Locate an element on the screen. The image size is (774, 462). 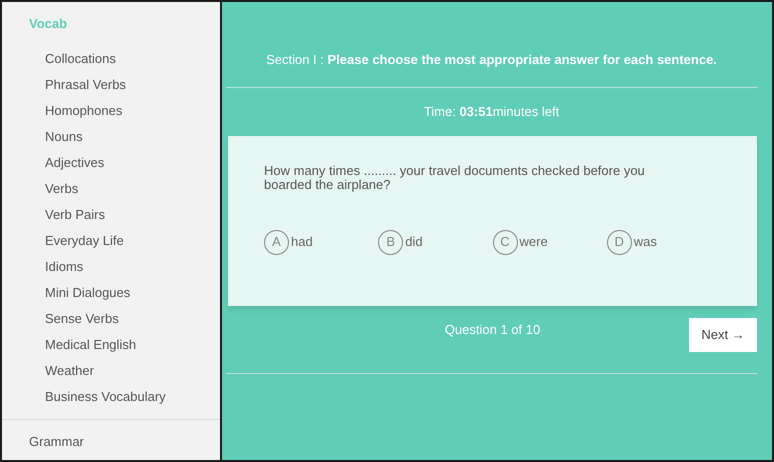
question-counter: Question 1 of 10 is located at coordinates (492, 329).